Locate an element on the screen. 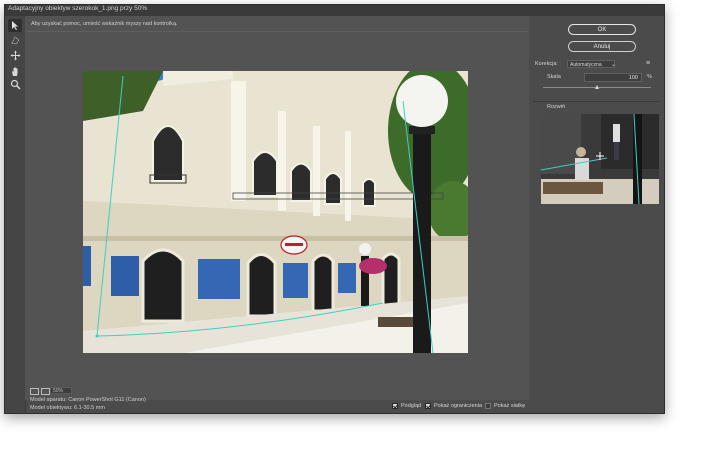  preview-checkbox: Podgląd is located at coordinates (406, 406).